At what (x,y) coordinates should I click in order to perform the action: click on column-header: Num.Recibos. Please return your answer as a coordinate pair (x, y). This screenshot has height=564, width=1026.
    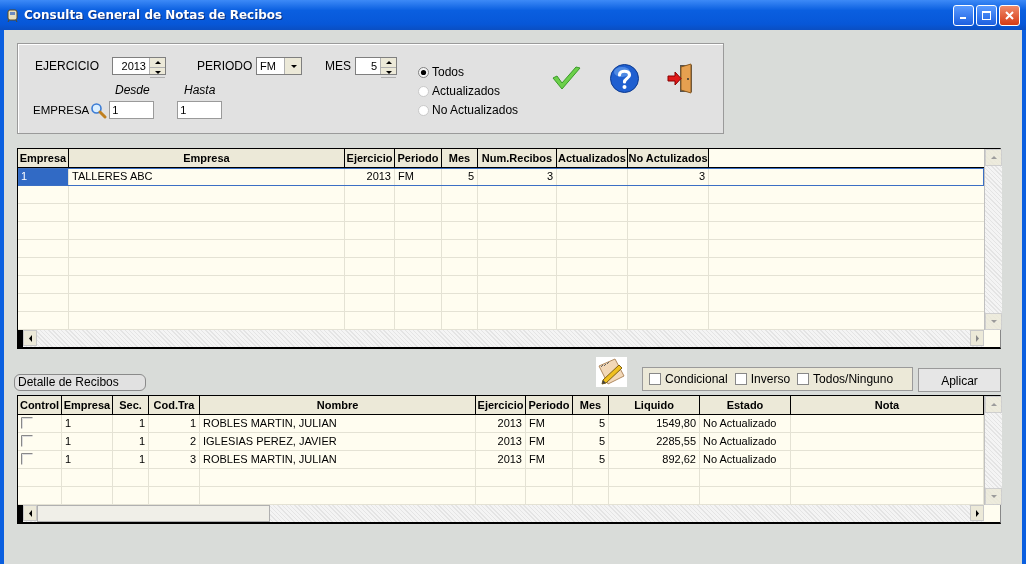
    Looking at the image, I should click on (517, 158).